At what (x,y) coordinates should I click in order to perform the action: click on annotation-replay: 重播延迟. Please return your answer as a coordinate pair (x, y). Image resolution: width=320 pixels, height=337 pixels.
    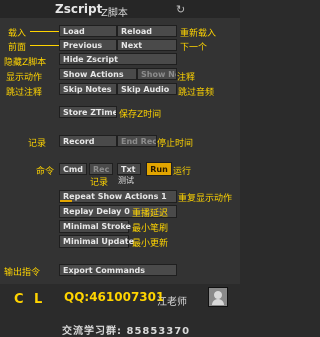
    Looking at the image, I should click on (150, 214).